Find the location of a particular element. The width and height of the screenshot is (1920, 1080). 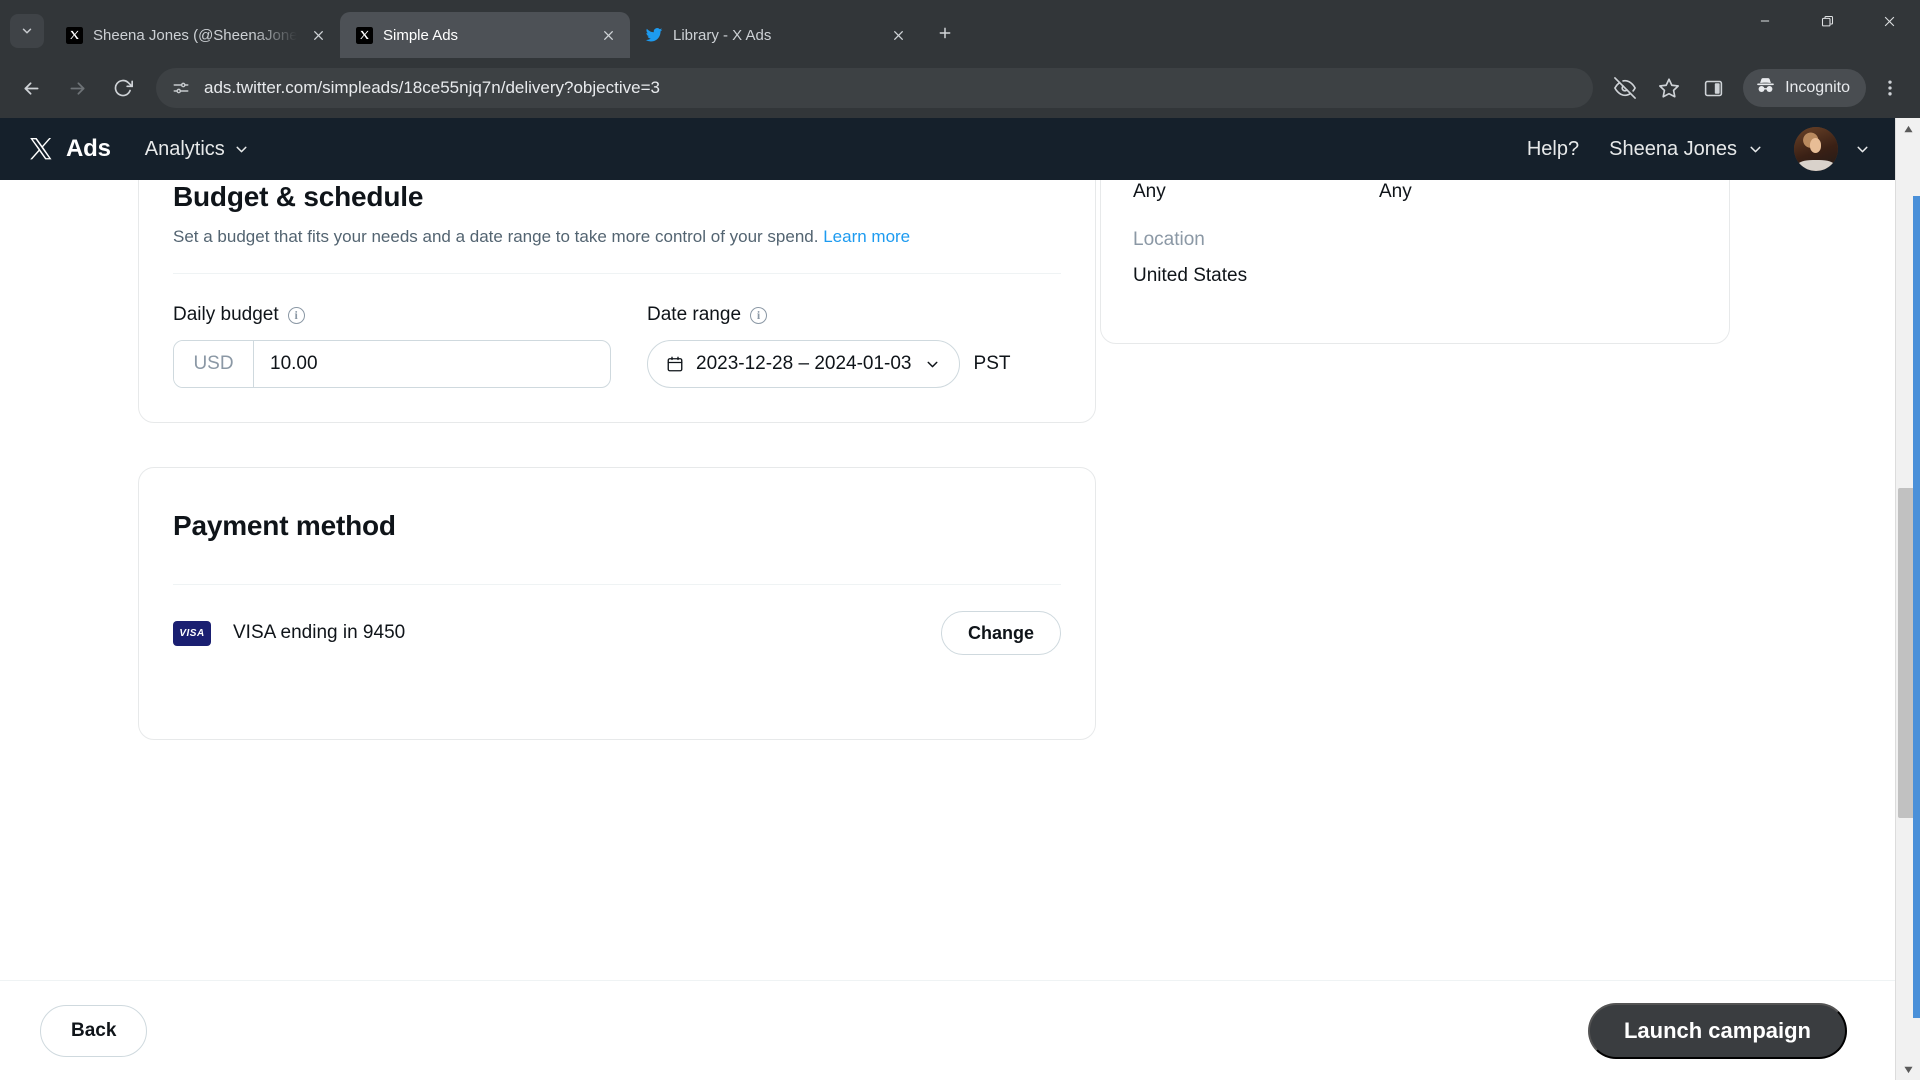

date-range-value: 2023-12-28 – 2024-01-03 is located at coordinates (804, 363).